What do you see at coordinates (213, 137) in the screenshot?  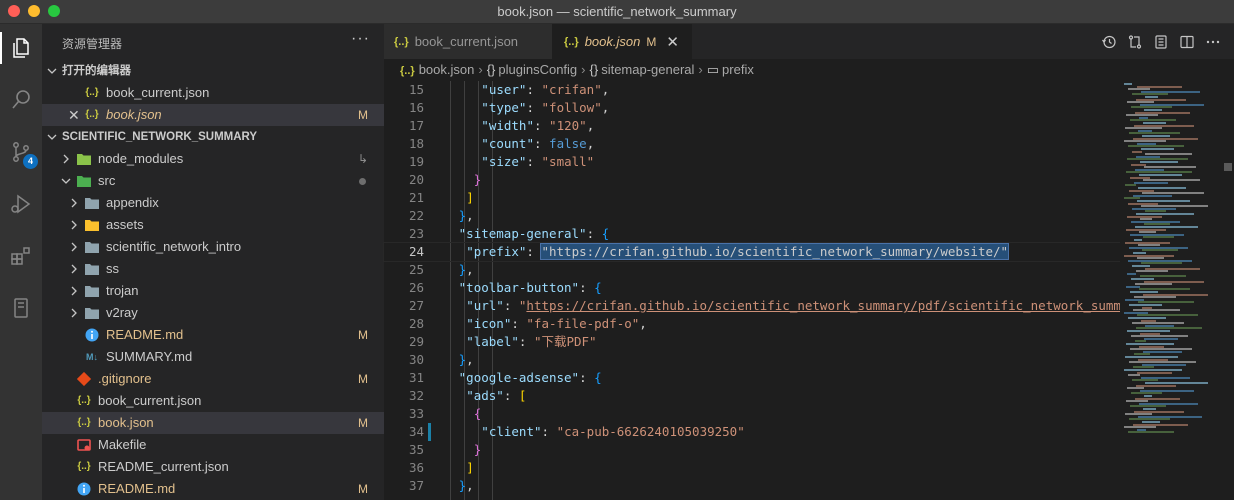 I see `workspace-section: SCIENTIFIC_NETWORK_SUMMARY` at bounding box center [213, 137].